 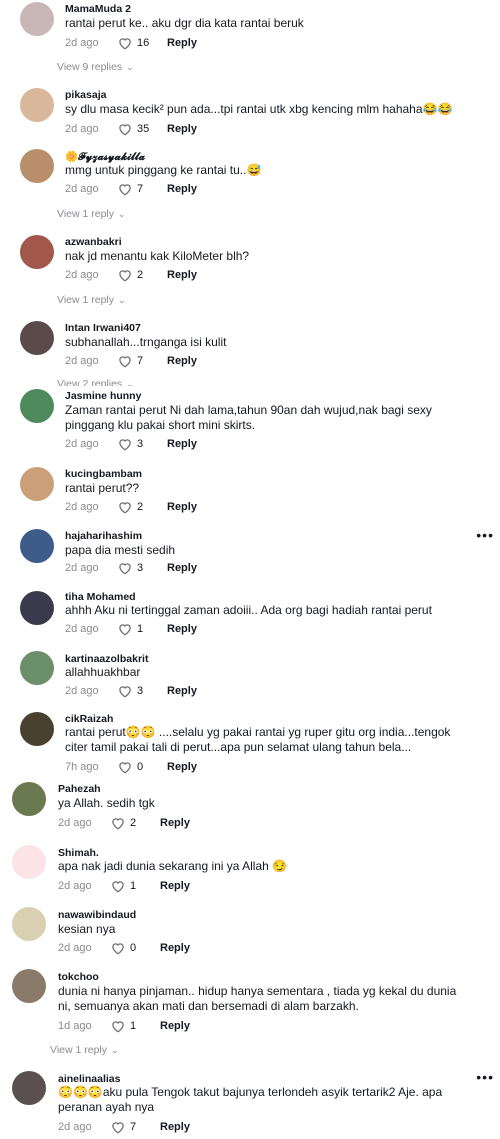 What do you see at coordinates (100, 597) in the screenshot?
I see `comment-username: tiha Mohamed` at bounding box center [100, 597].